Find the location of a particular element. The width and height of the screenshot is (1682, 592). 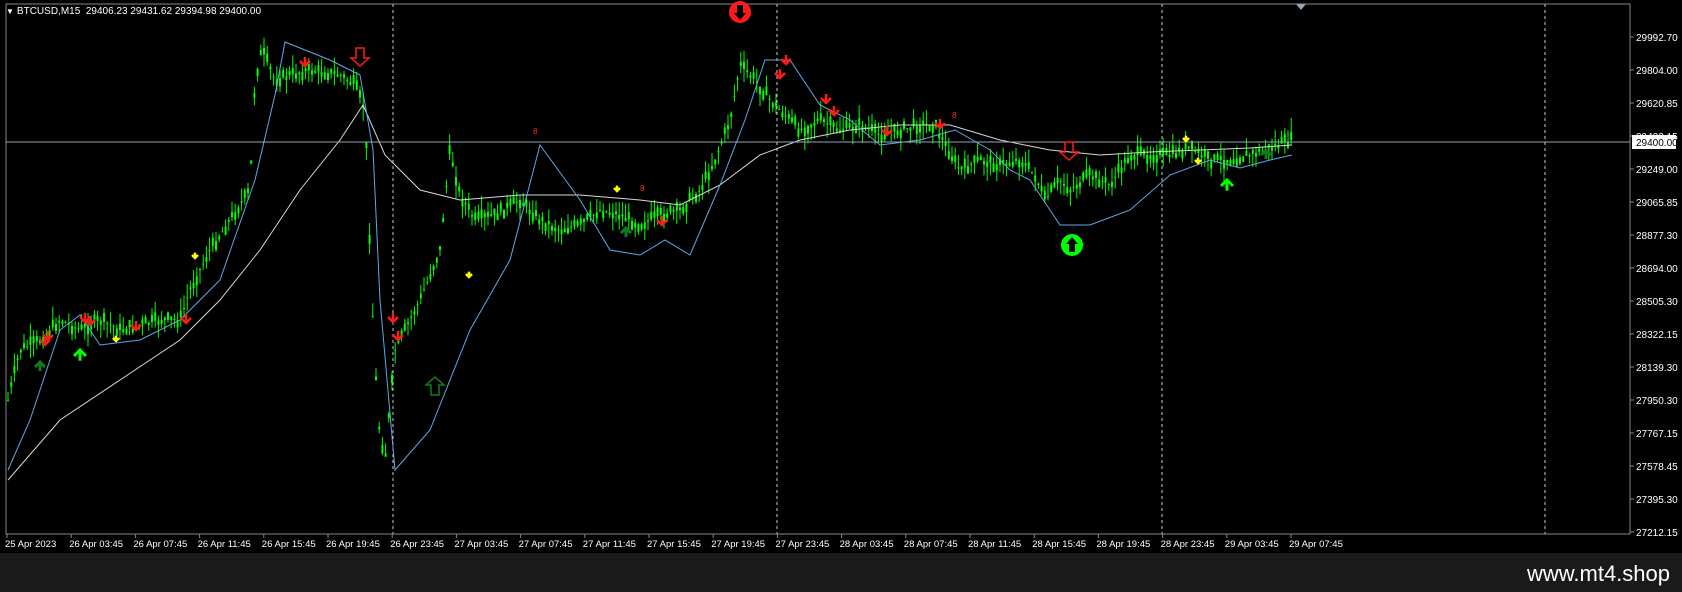

time-tick-label: 27 Apr 15:45 is located at coordinates (674, 544).